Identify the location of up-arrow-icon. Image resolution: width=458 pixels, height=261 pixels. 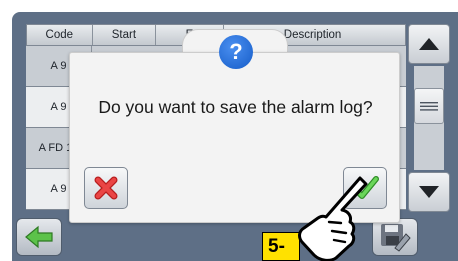
(429, 44).